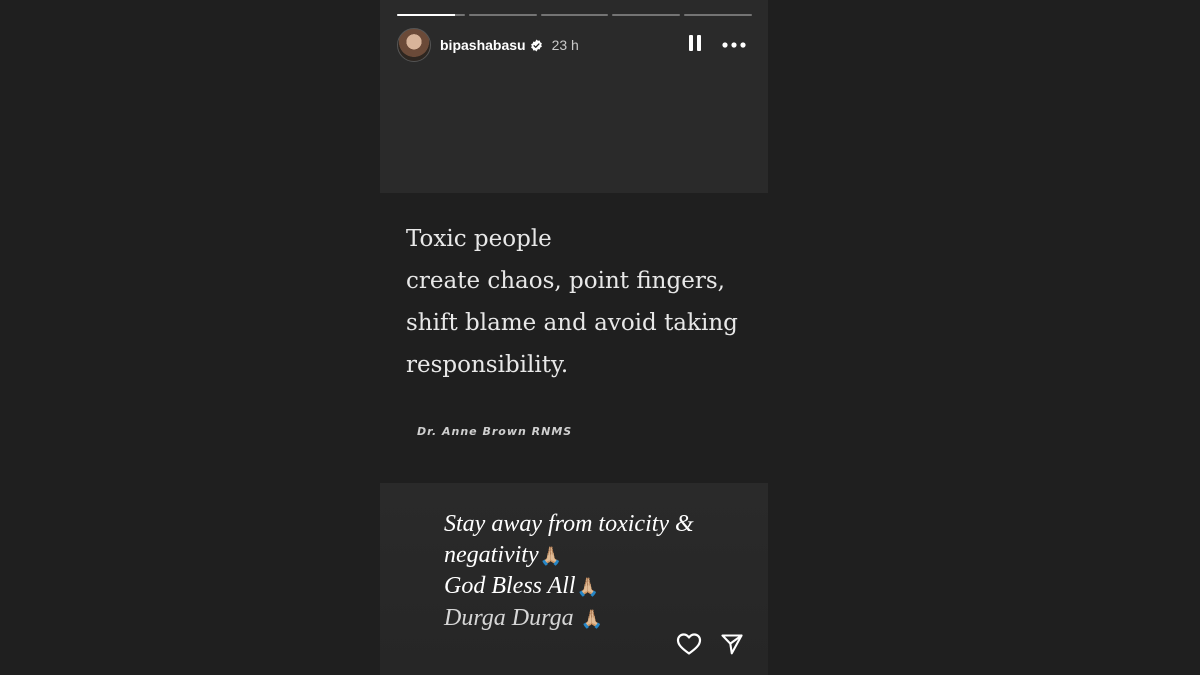 This screenshot has height=675, width=1200. What do you see at coordinates (689, 644) in the screenshot?
I see `heart-icon` at bounding box center [689, 644].